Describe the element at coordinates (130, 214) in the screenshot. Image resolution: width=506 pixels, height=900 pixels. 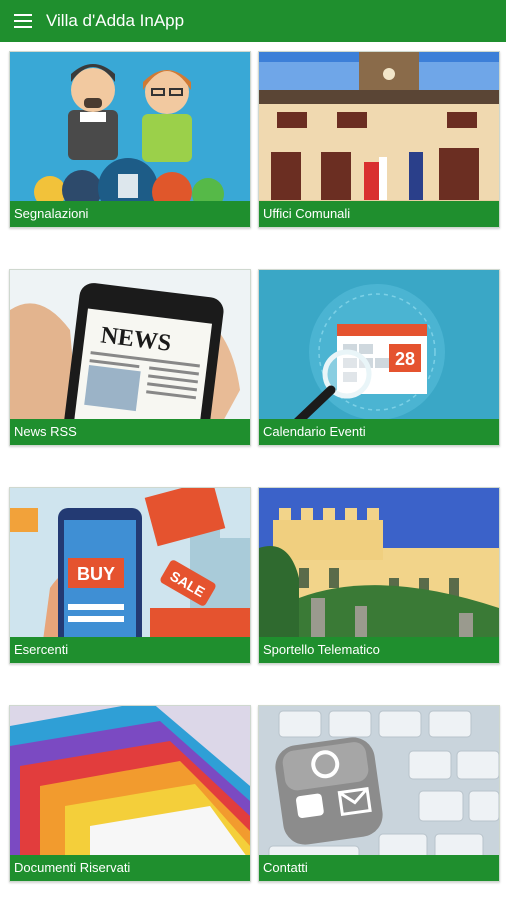
I see `tile-label: Segnalazioni` at that location.